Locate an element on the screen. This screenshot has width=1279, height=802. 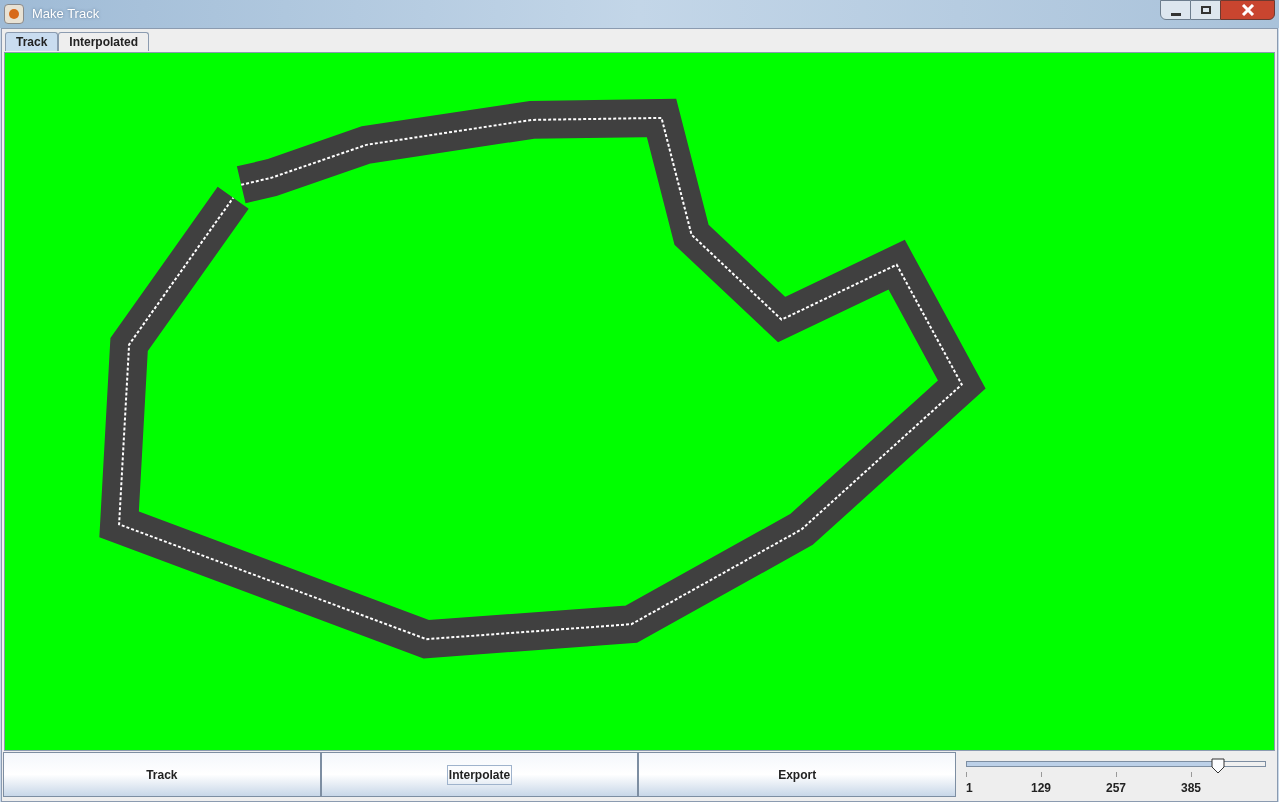
app-icon is located at coordinates (14, 14).